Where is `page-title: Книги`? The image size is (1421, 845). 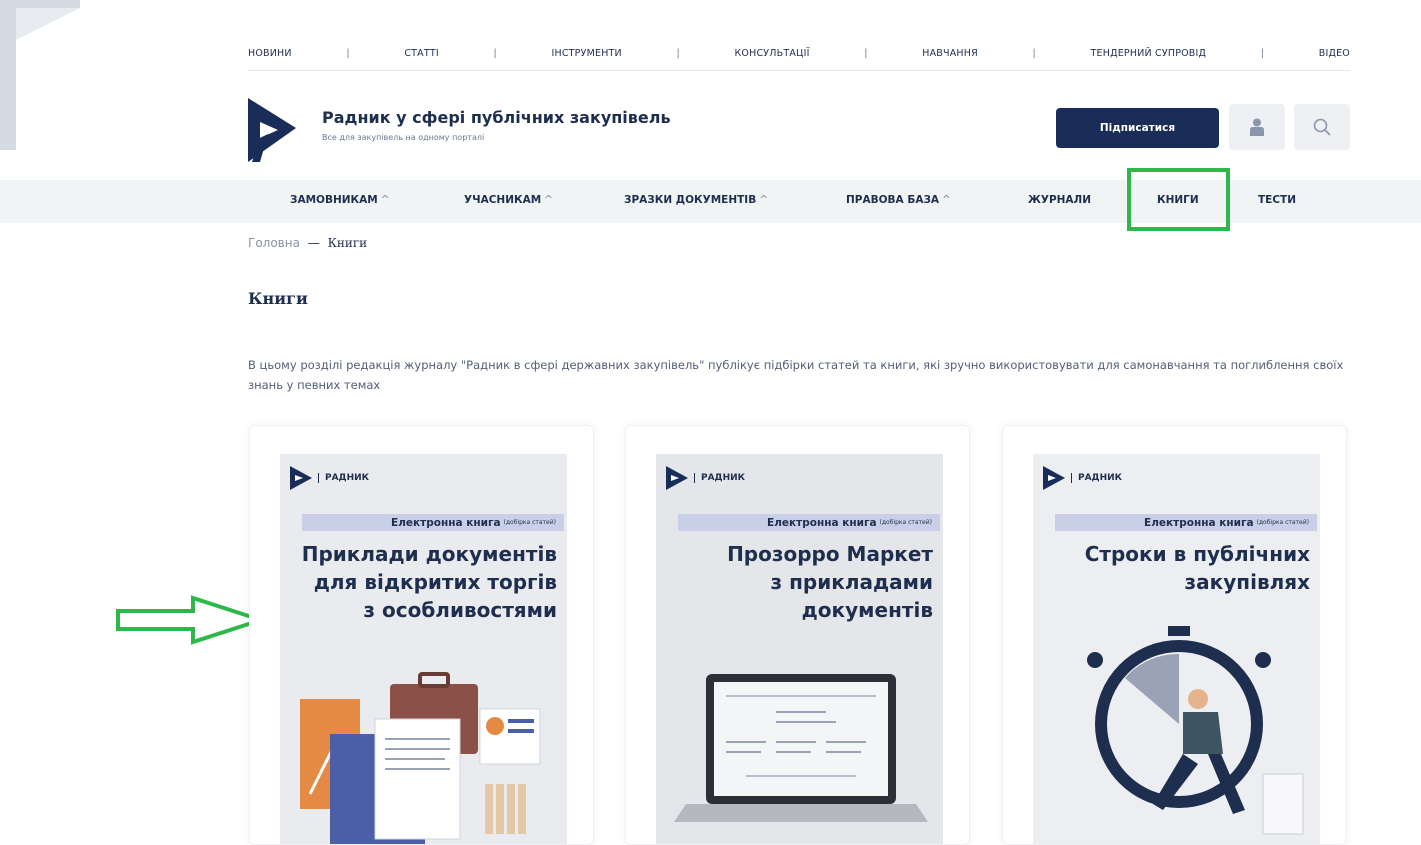
page-title: Книги is located at coordinates (278, 298).